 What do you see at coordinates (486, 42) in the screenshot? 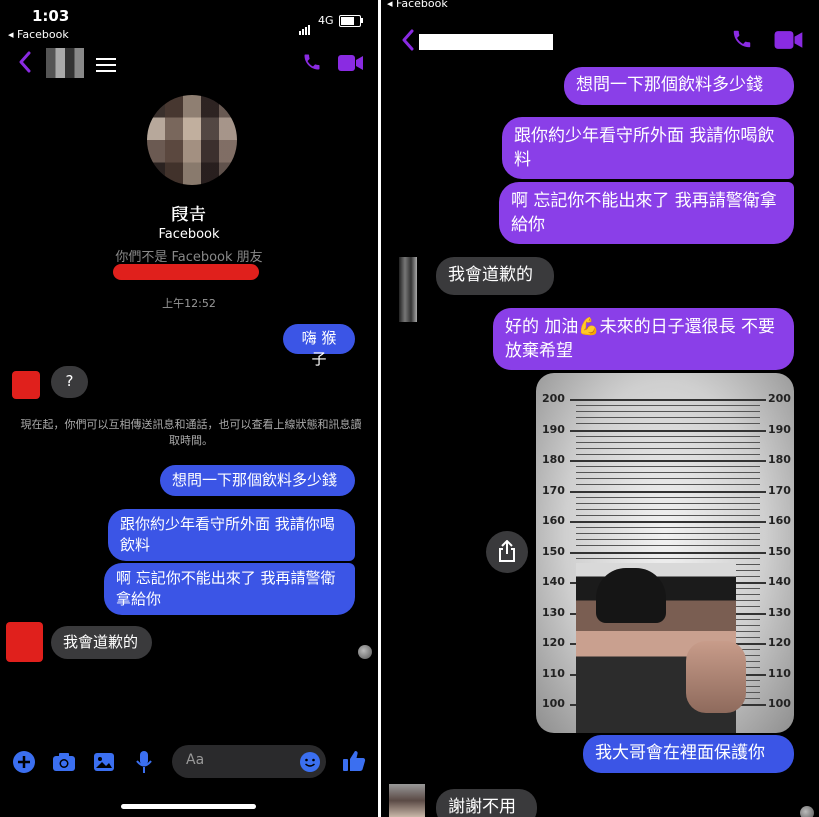
I see `redacted-name` at bounding box center [486, 42].